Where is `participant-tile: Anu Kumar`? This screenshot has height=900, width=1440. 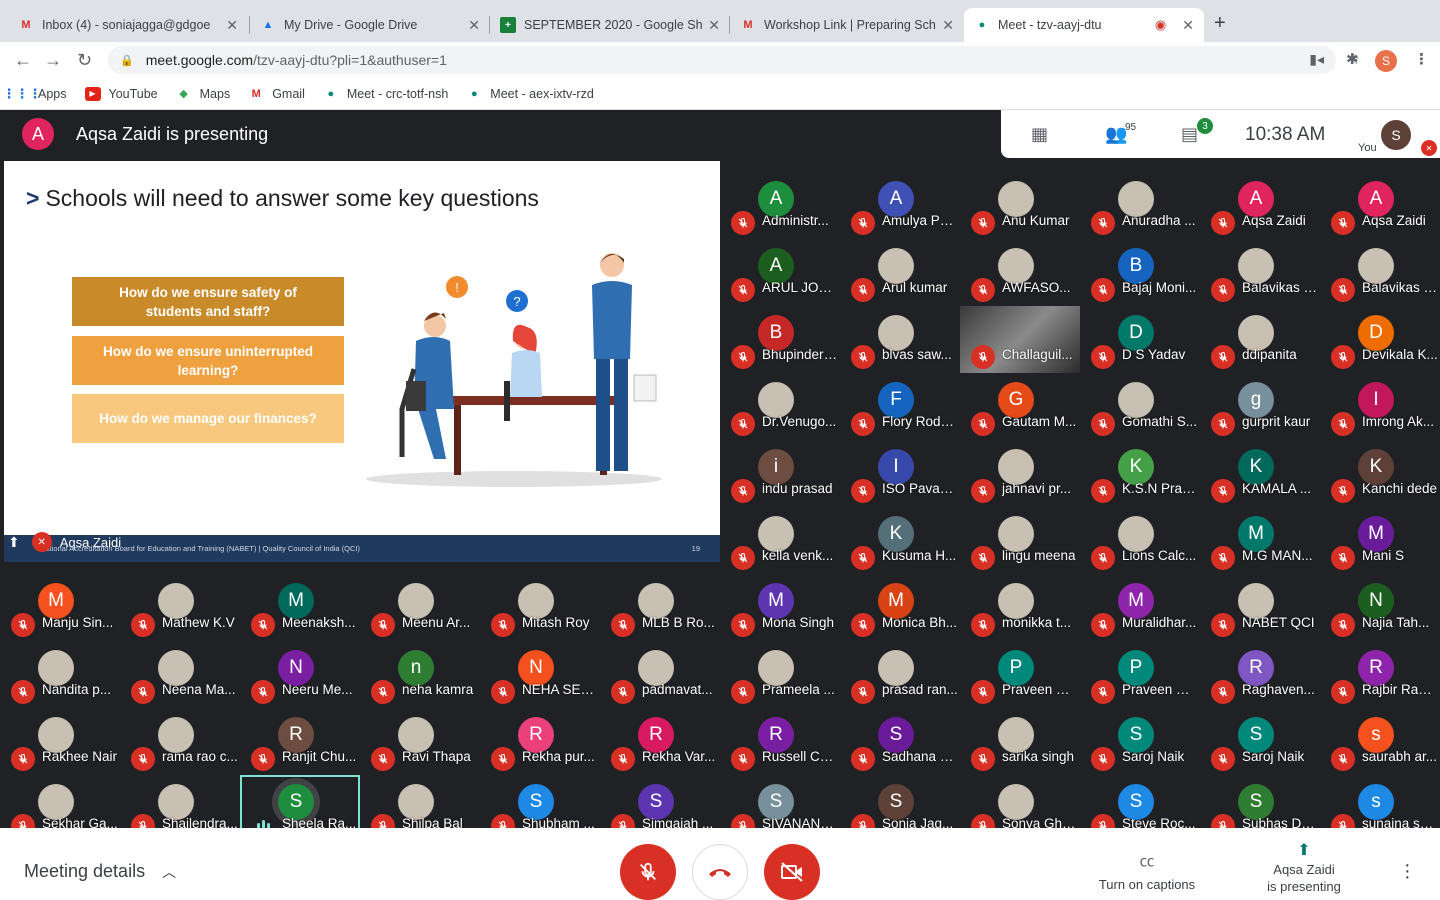
participant-tile: Anu Kumar is located at coordinates (1020, 205).